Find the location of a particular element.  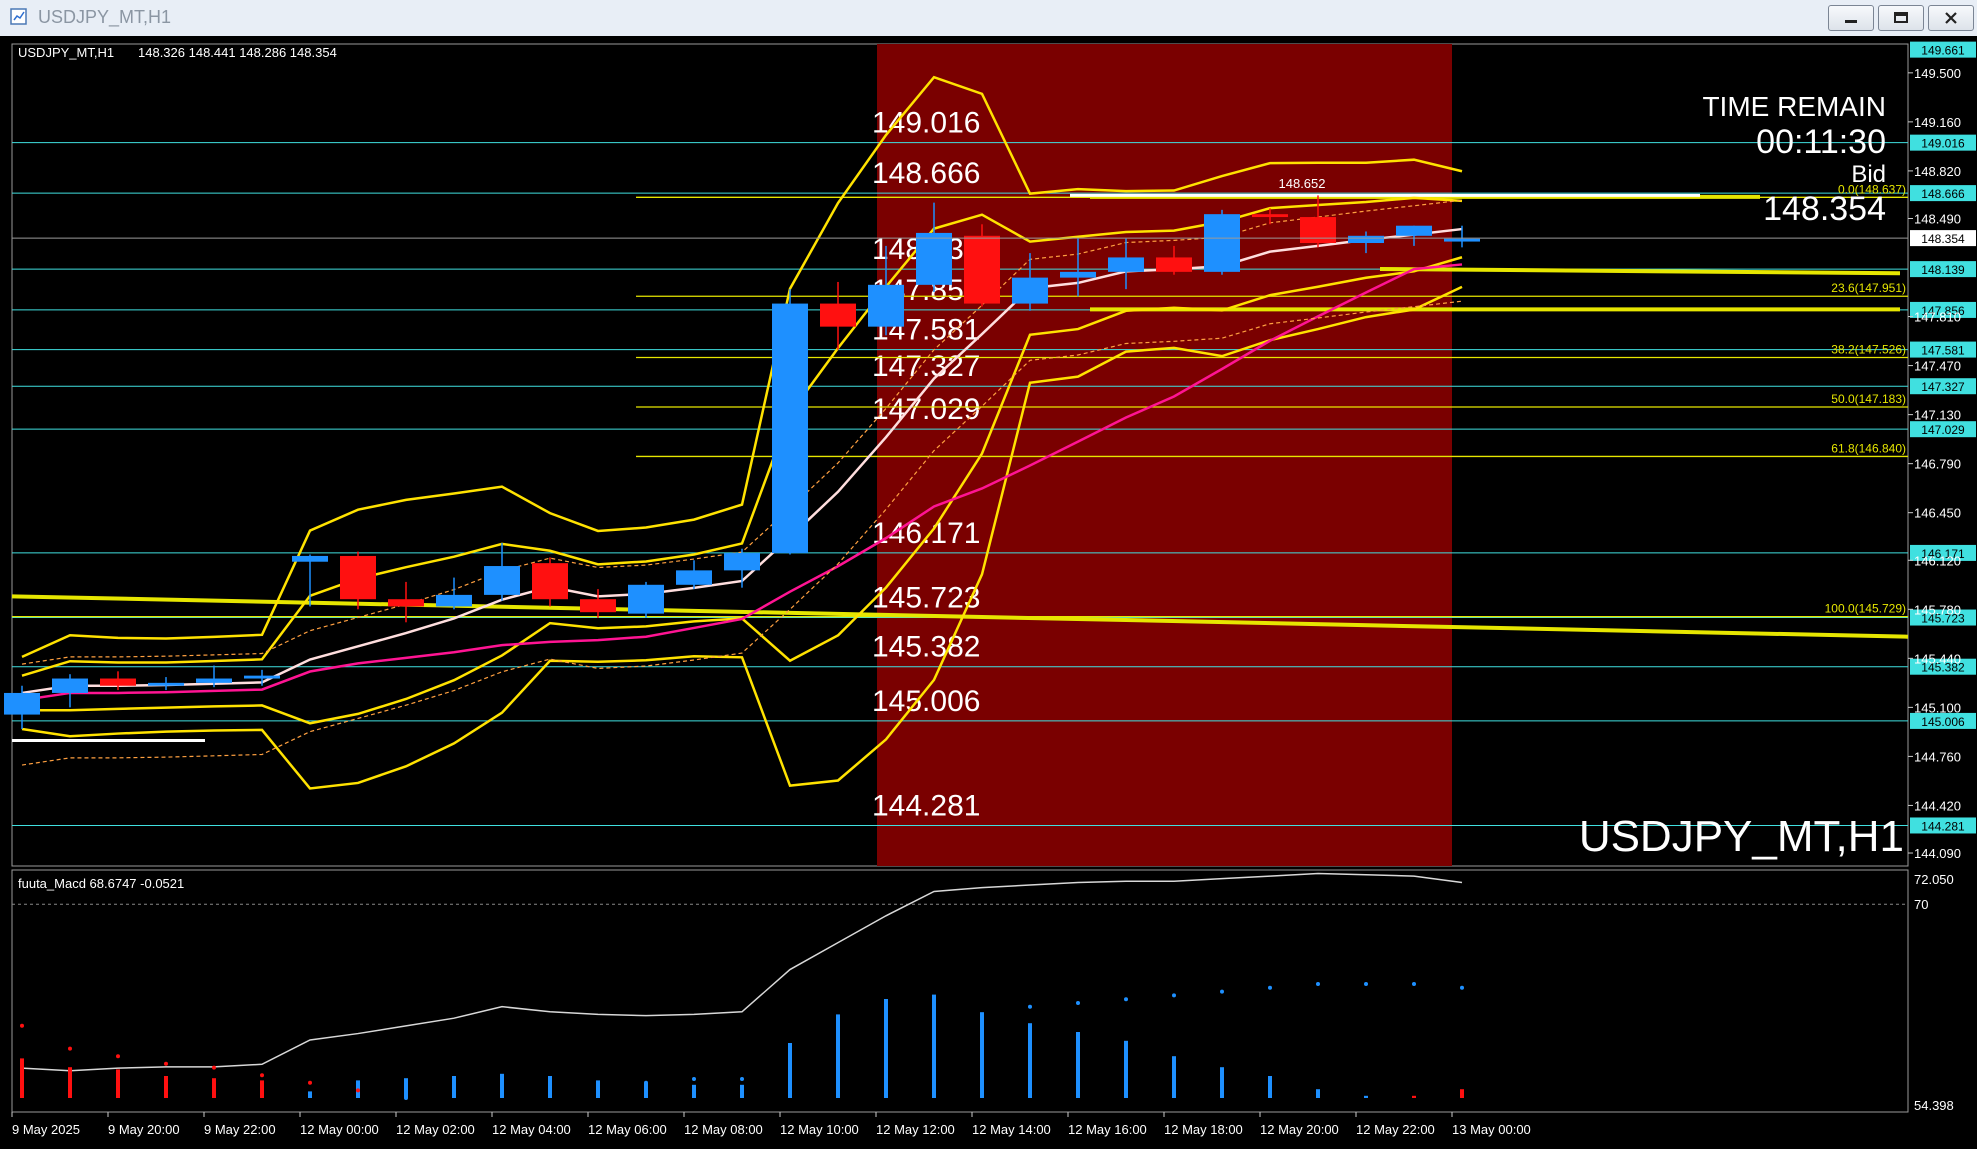

time-axis-label: 12 May 16:00 is located at coordinates (1107, 1129).